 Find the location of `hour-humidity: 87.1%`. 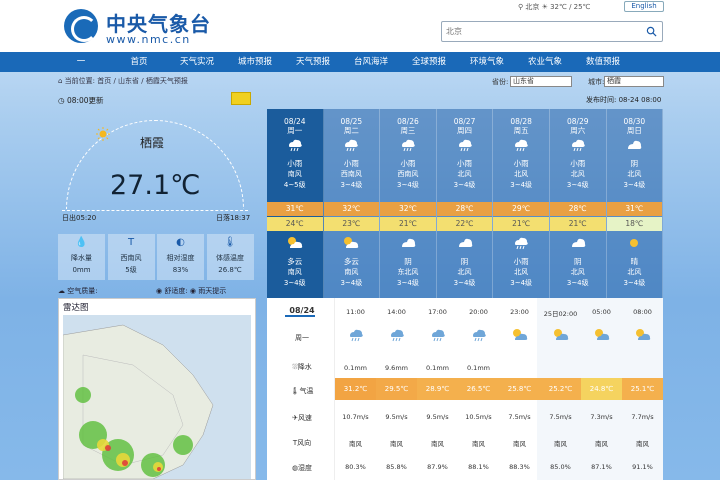

hour-humidity: 87.1% is located at coordinates (601, 467).